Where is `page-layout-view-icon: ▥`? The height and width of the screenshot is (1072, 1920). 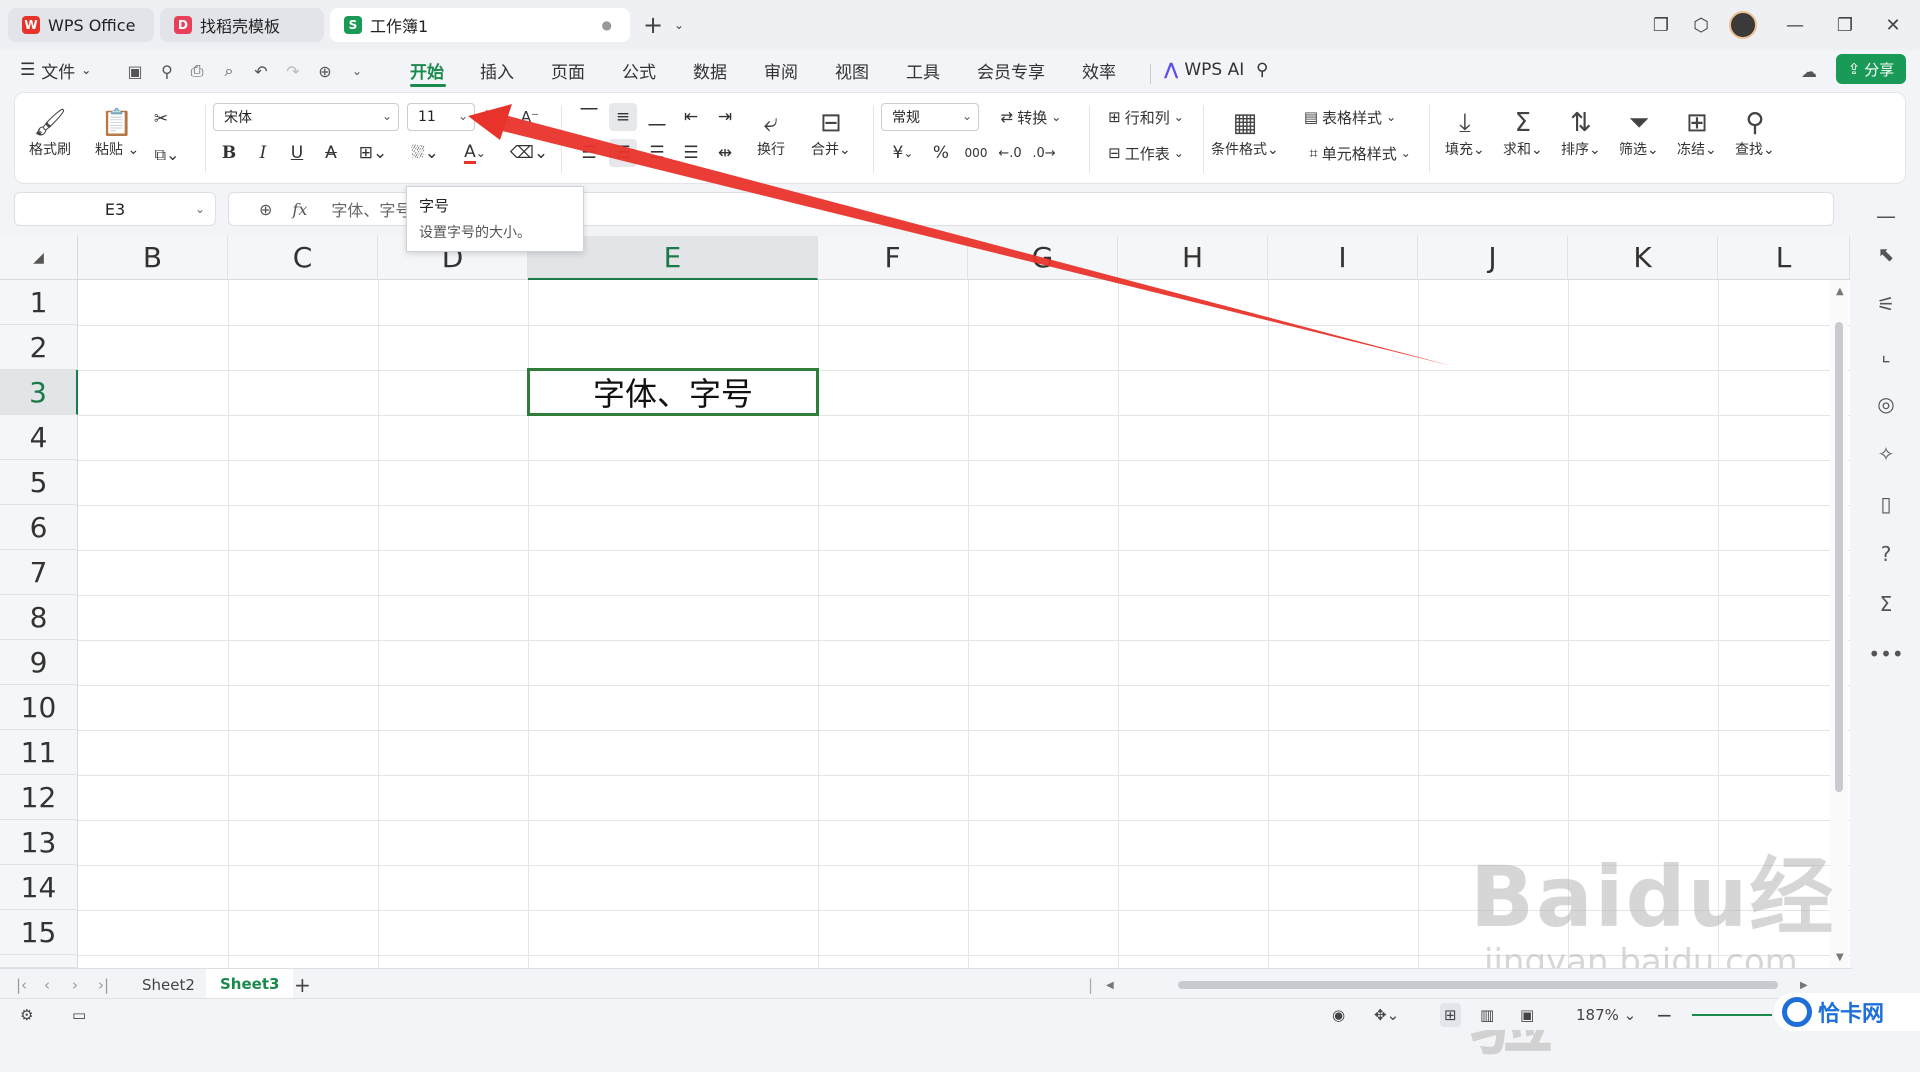 page-layout-view-icon: ▥ is located at coordinates (1487, 1015).